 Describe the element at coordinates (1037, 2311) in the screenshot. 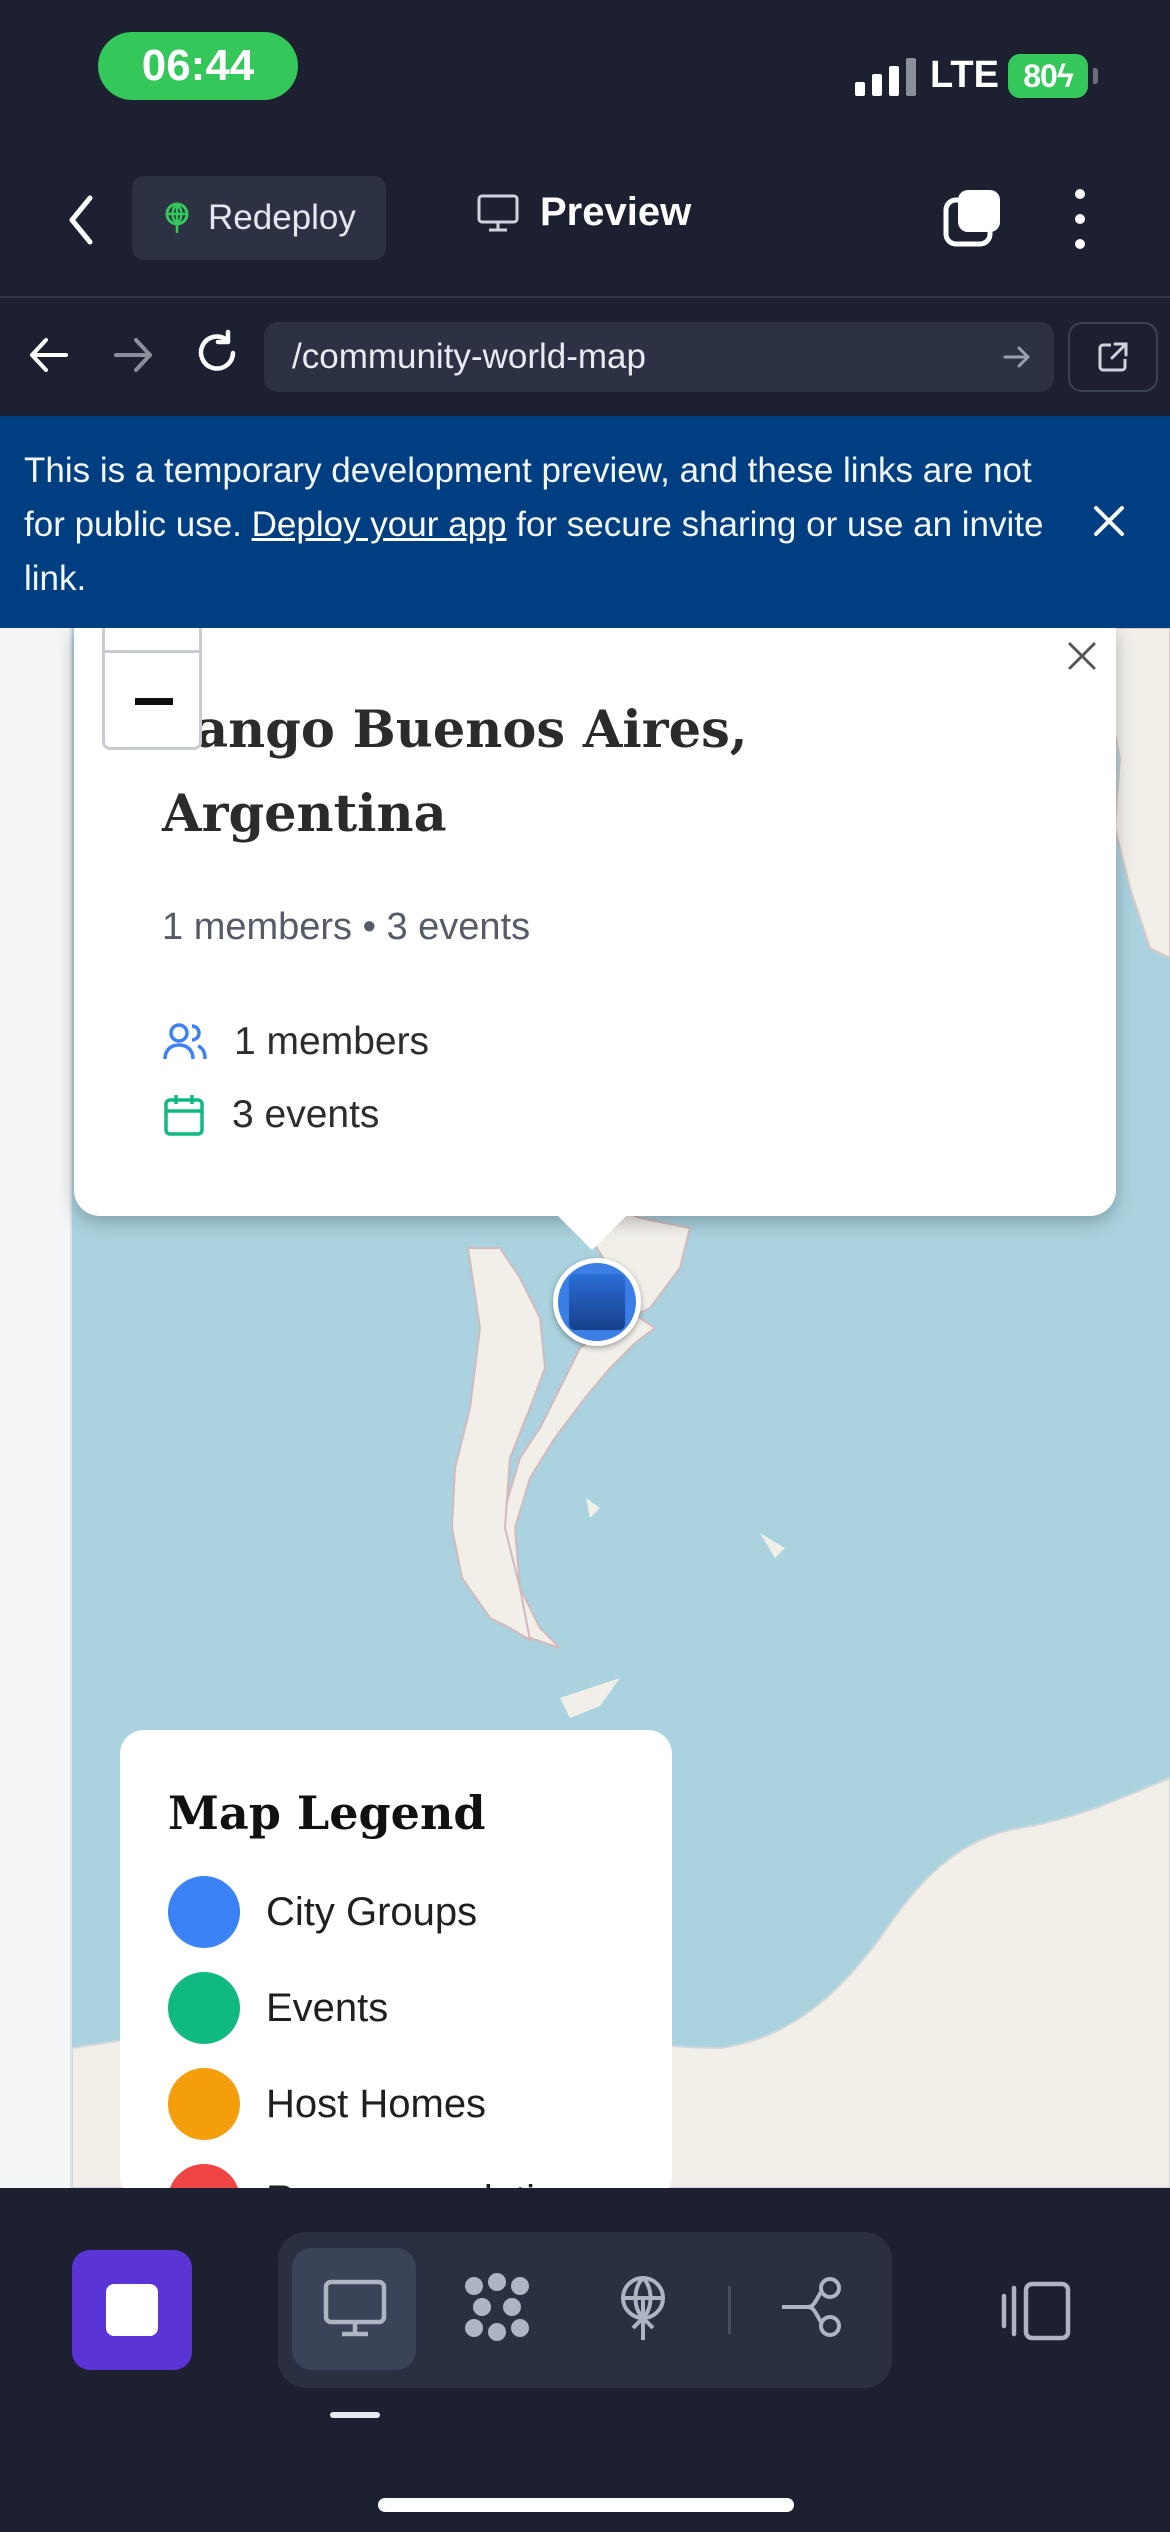

I see `side-panel-icon` at that location.